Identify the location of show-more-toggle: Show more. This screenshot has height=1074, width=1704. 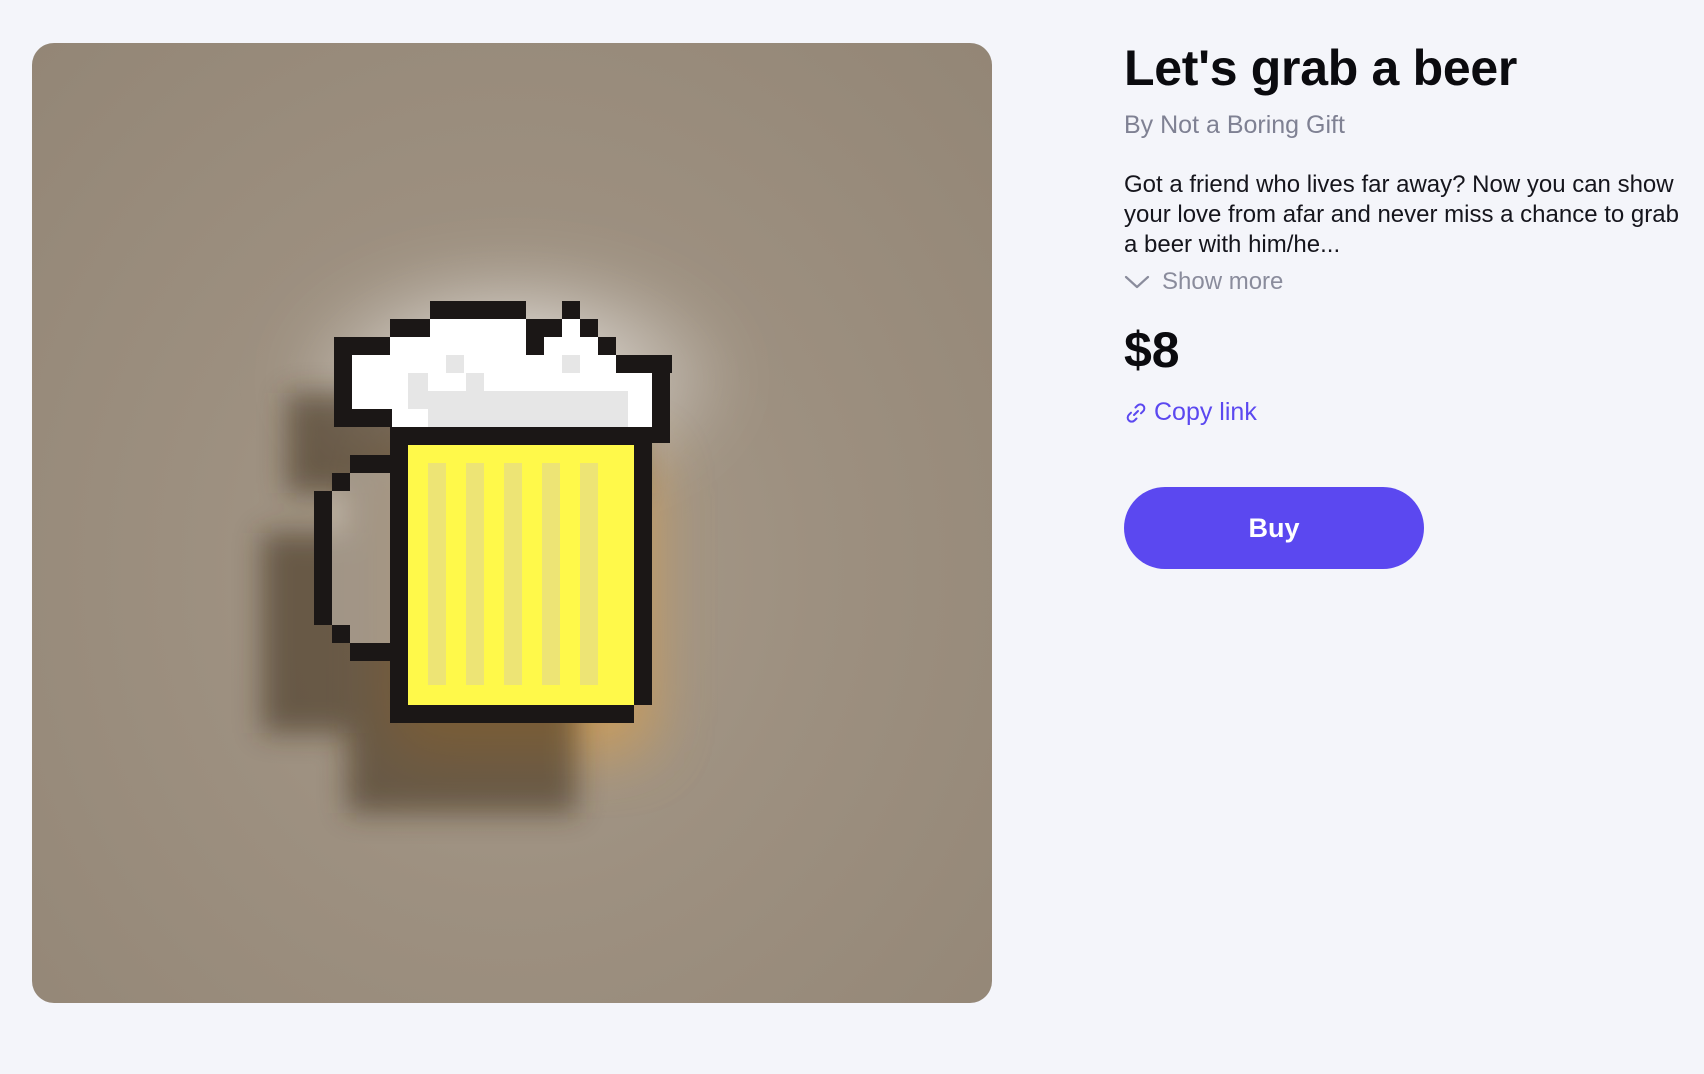
(1203, 282).